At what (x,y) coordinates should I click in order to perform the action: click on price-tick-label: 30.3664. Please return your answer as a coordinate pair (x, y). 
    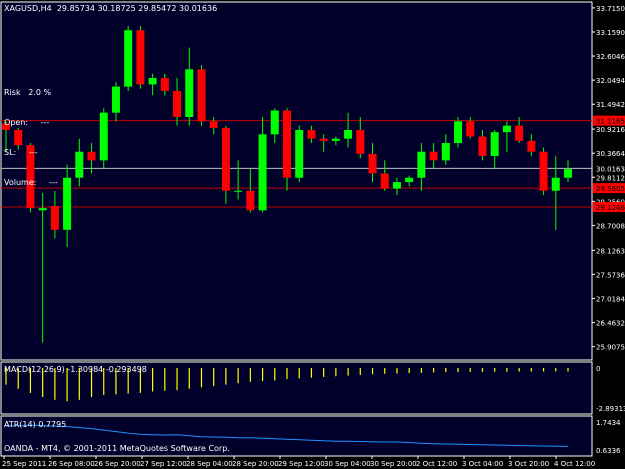
    Looking at the image, I should click on (610, 154).